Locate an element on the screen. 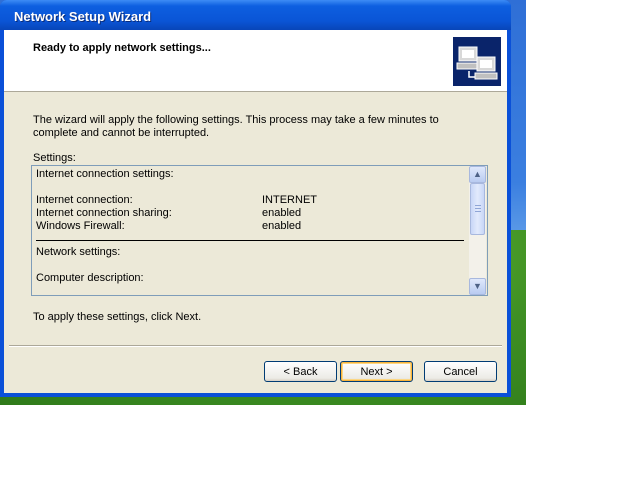 This screenshot has width=640, height=480. section-divider is located at coordinates (250, 240).